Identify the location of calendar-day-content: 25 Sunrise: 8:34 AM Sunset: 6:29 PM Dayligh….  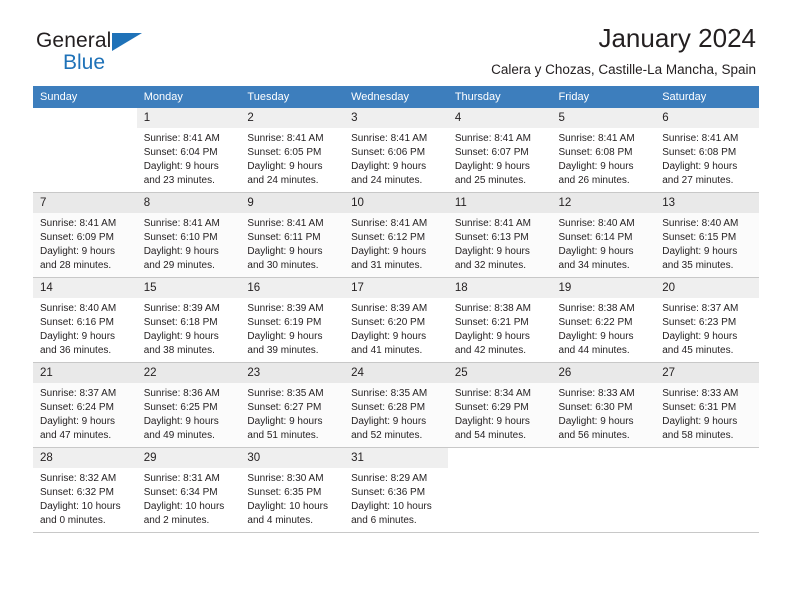
(499, 405).